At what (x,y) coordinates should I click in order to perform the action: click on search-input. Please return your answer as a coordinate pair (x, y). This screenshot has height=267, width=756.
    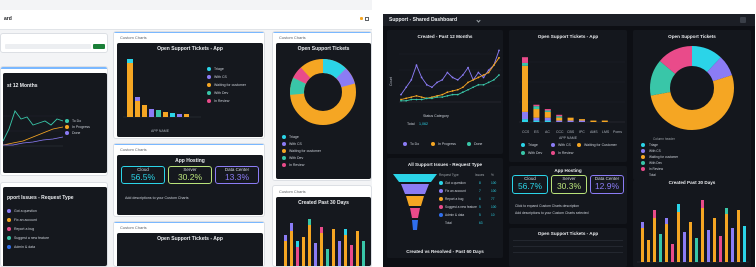
    Looking at the image, I should click on (48, 46).